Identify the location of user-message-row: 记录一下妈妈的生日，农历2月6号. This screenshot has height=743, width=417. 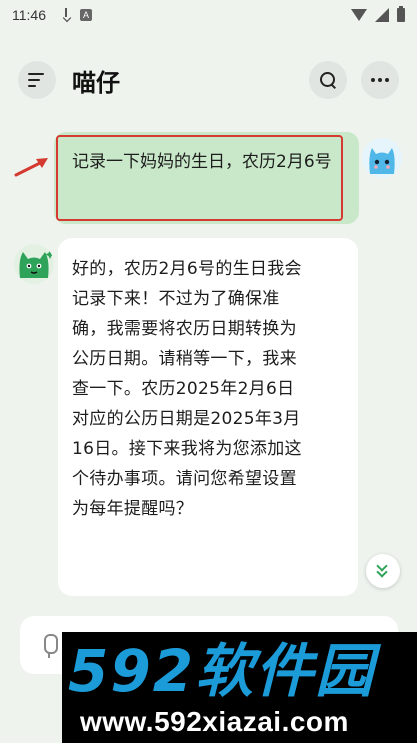
(208, 178).